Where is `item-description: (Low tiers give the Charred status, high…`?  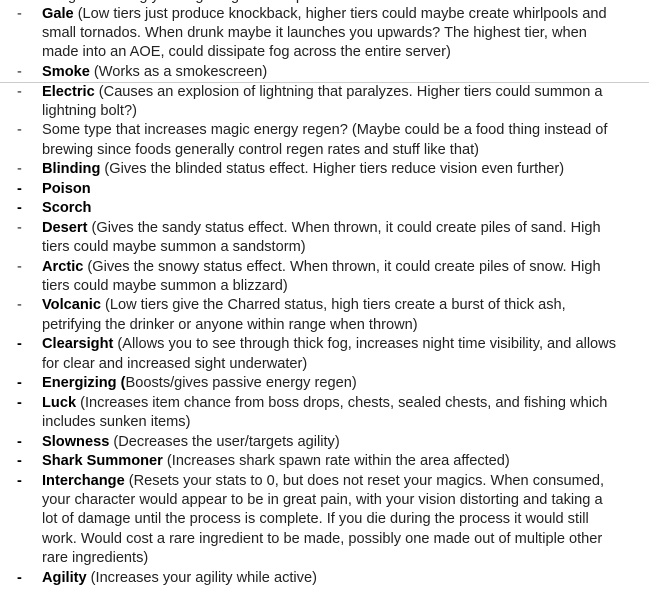 item-description: (Low tiers give the Charred status, high… is located at coordinates (304, 315).